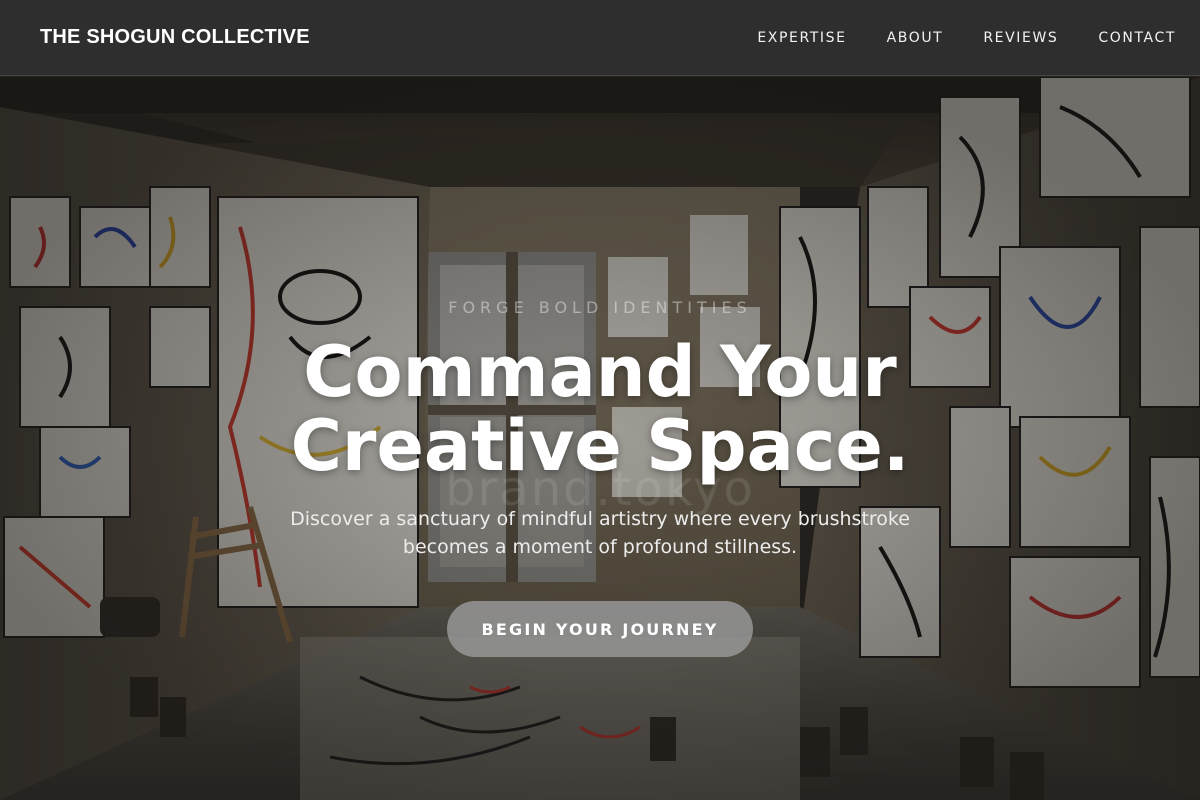  What do you see at coordinates (946, 38) in the screenshot?
I see `main-nav: EXPERTISE ABOUT REVIEWS CONTACT` at bounding box center [946, 38].